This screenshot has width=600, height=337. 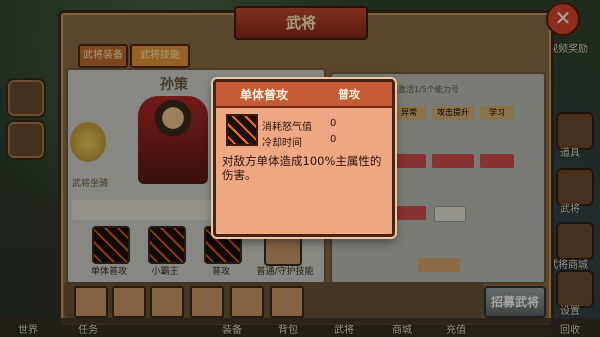 What do you see at coordinates (282, 143) in the screenshot?
I see `cooldown-label: 冷却时间` at bounding box center [282, 143].